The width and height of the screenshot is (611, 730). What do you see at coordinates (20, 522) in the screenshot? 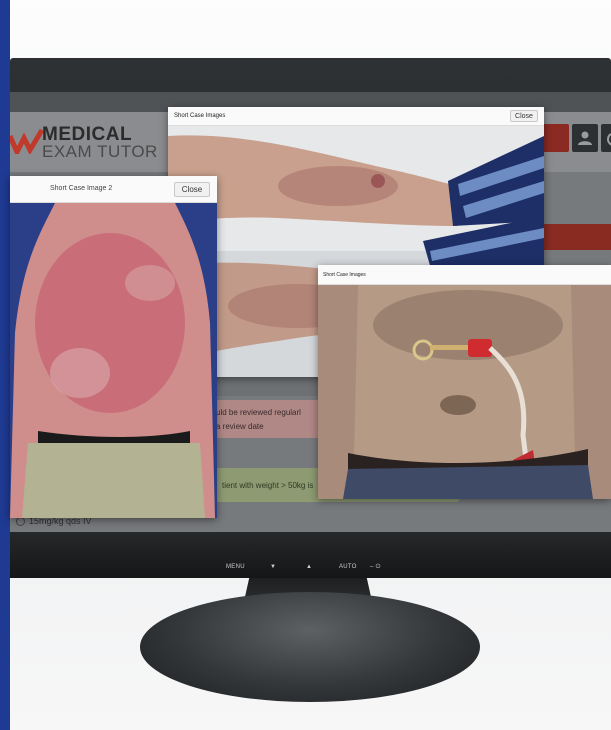
I see `radio-button` at bounding box center [20, 522].